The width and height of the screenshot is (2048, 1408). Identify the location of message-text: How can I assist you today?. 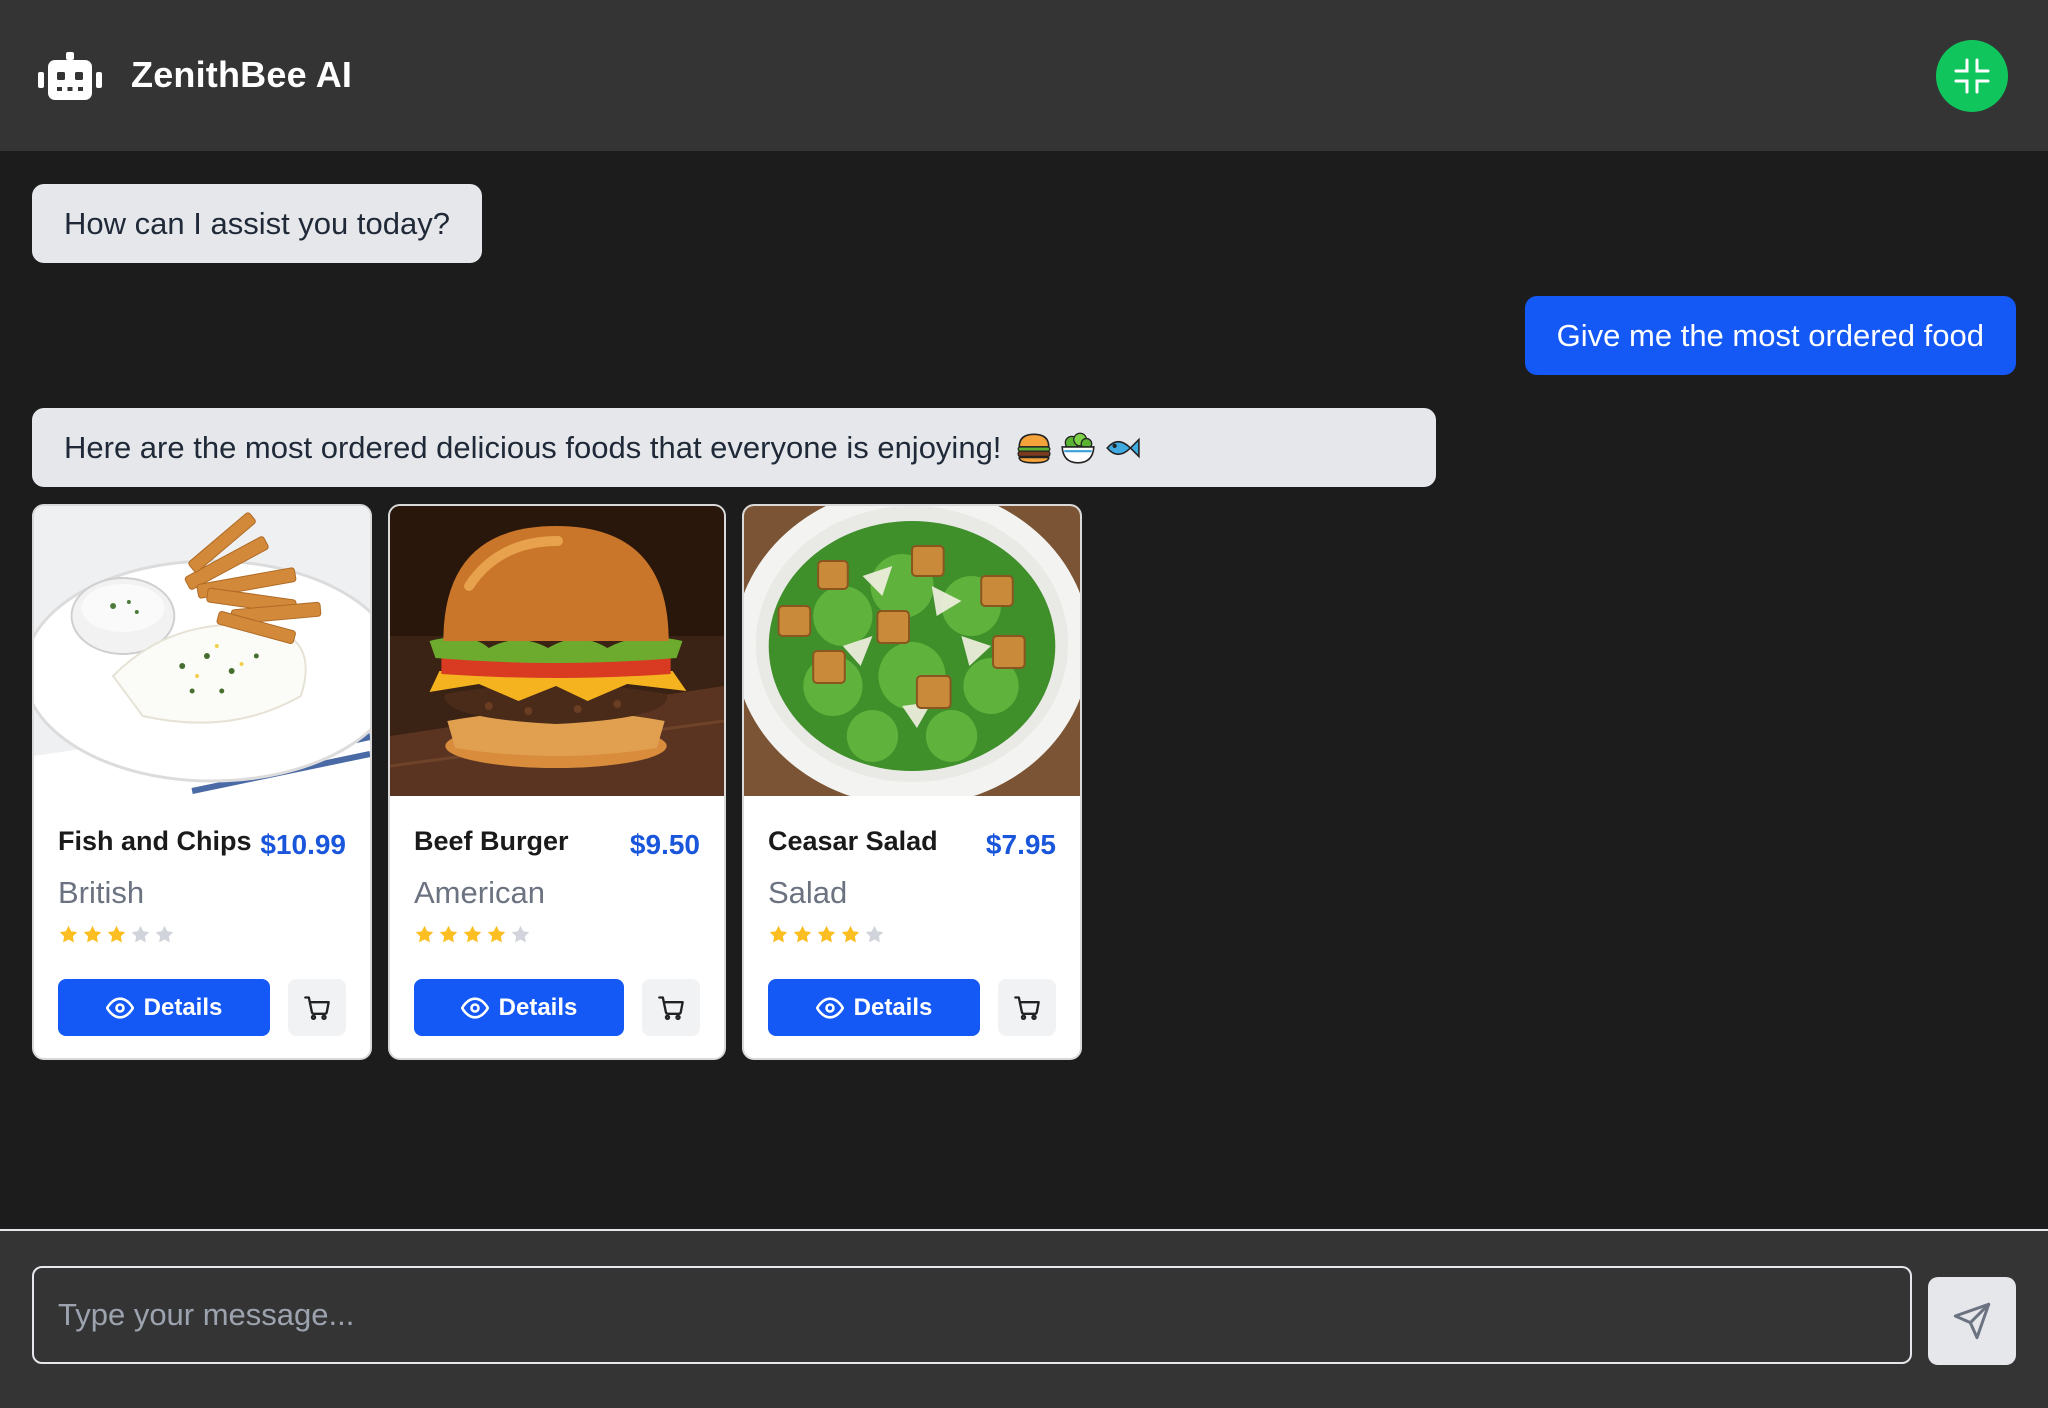
(257, 223).